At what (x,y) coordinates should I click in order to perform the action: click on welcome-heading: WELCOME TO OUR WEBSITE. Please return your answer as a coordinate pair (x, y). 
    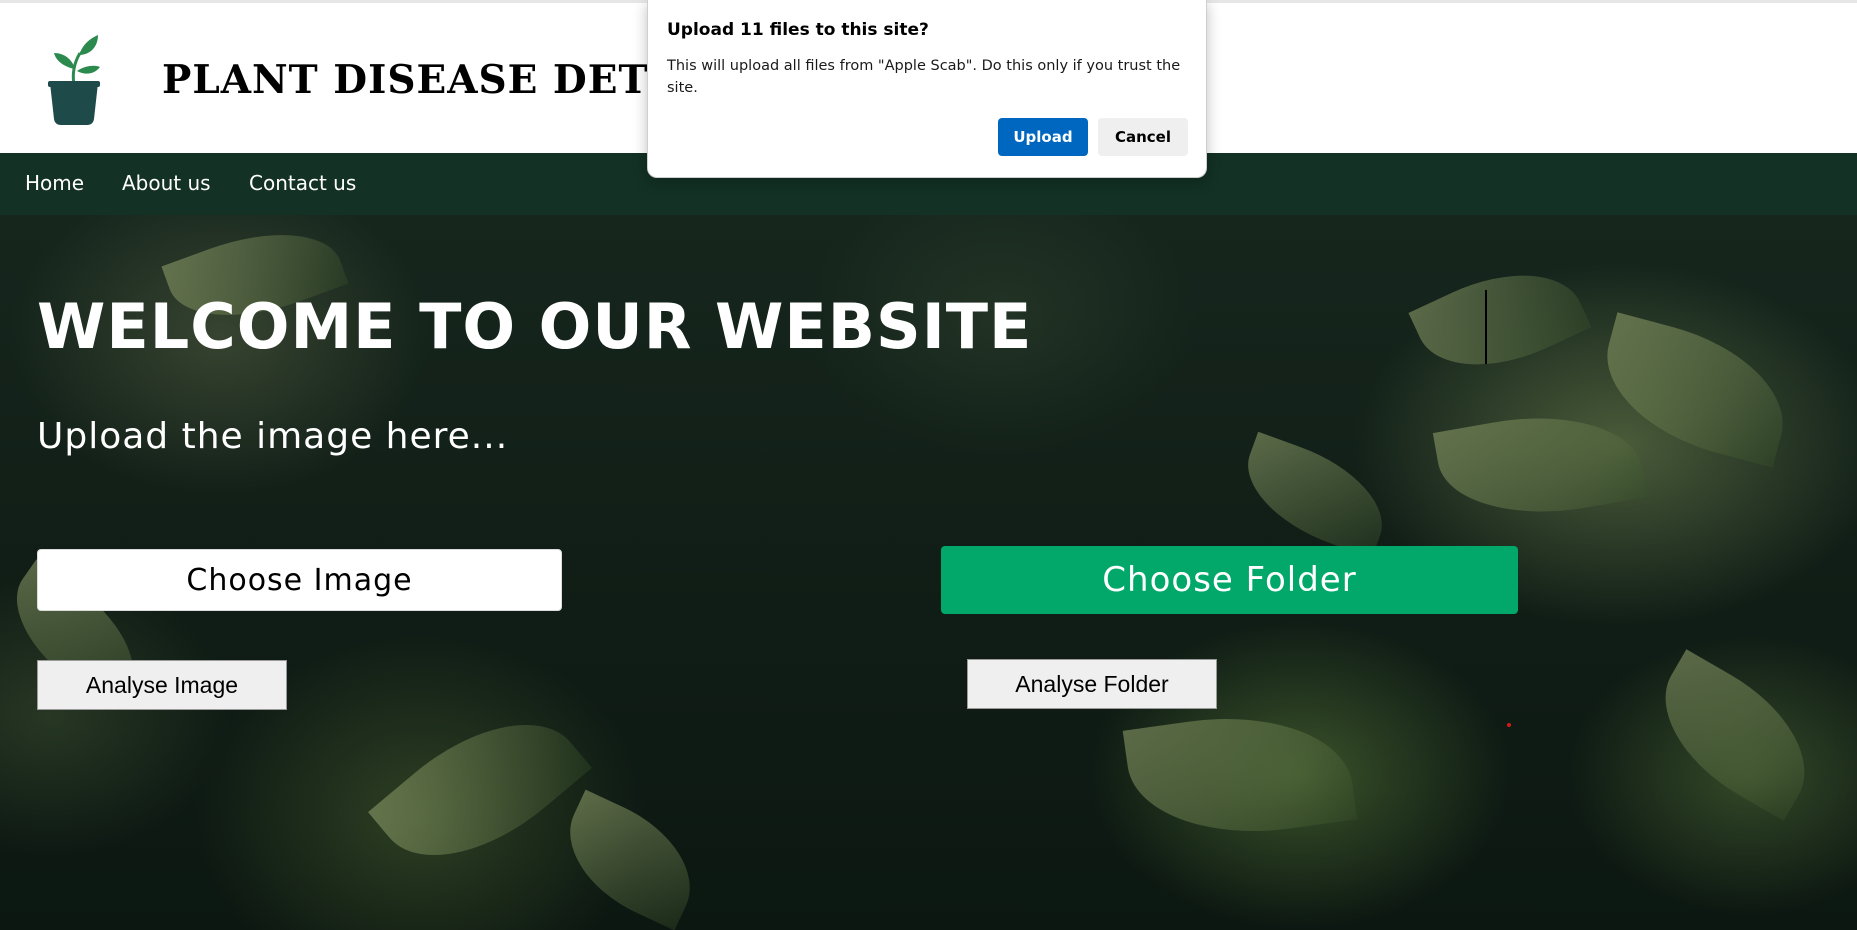
    Looking at the image, I should click on (535, 326).